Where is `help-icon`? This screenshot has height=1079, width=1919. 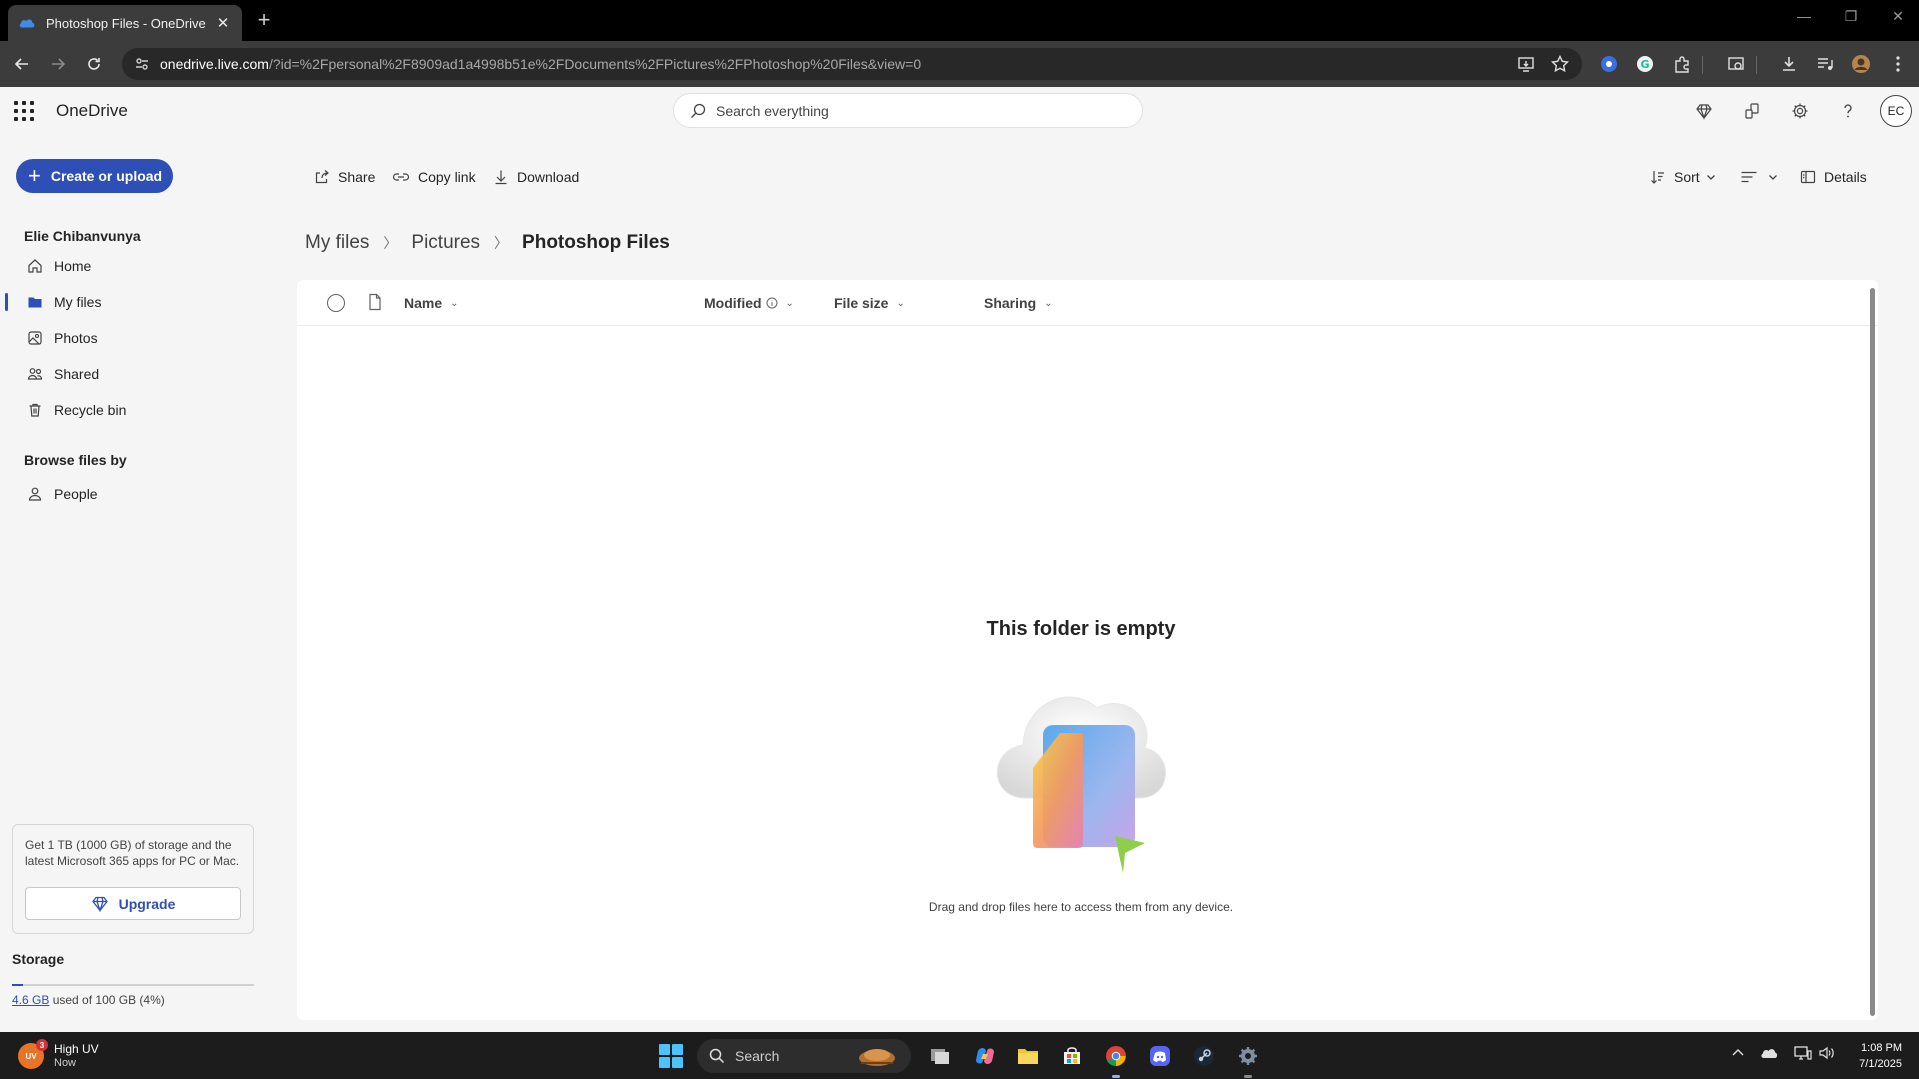
help-icon is located at coordinates (1848, 111).